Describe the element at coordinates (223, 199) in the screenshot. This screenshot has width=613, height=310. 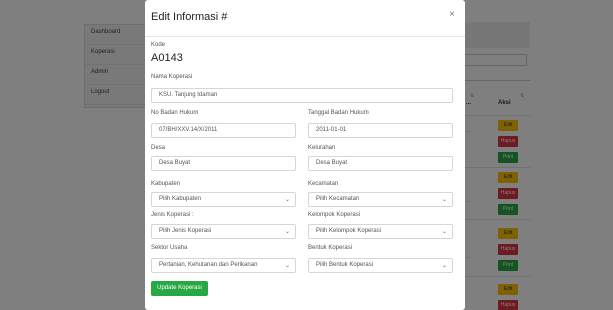
I see `kabupaten-select: Pilih Kabupaten ⌄` at that location.